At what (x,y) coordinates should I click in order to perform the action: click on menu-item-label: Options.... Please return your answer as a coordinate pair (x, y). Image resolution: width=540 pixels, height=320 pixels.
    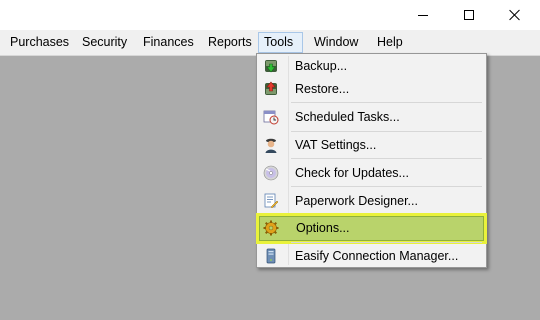
    Looking at the image, I should click on (323, 228).